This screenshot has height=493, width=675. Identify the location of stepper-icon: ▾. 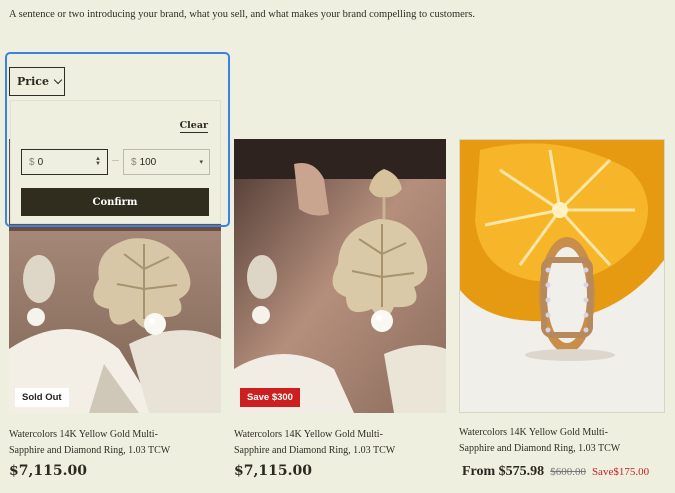
(201, 162).